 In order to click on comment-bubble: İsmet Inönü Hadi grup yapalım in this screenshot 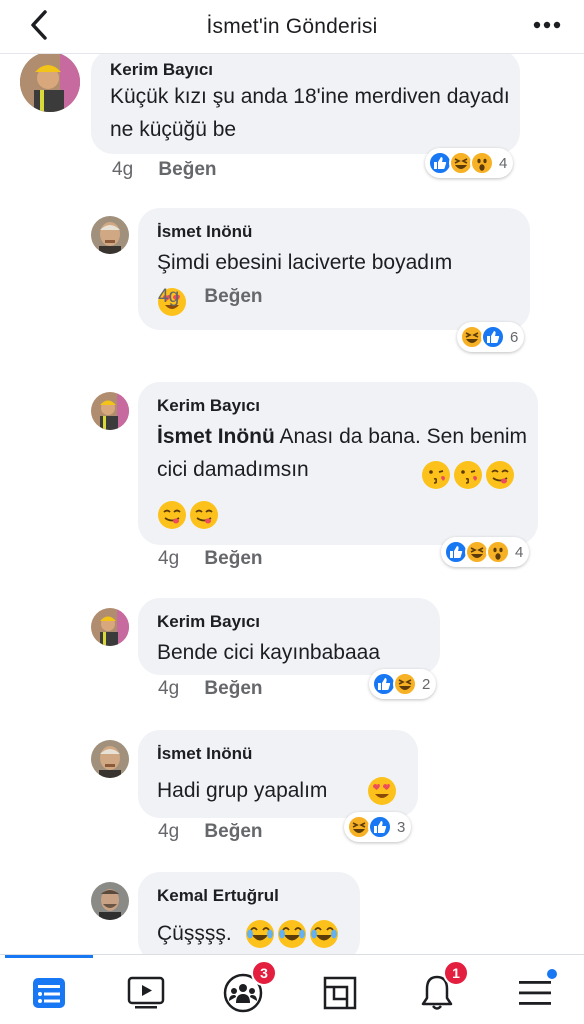, I will do `click(278, 774)`.